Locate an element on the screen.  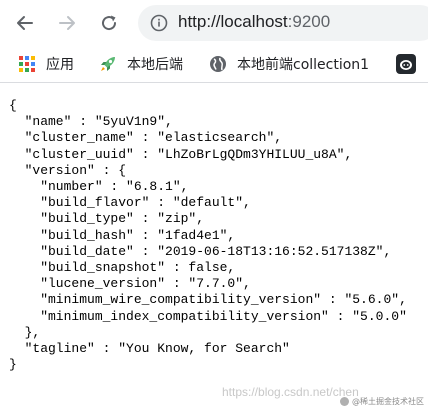
json-line: } is located at coordinates (13, 365).